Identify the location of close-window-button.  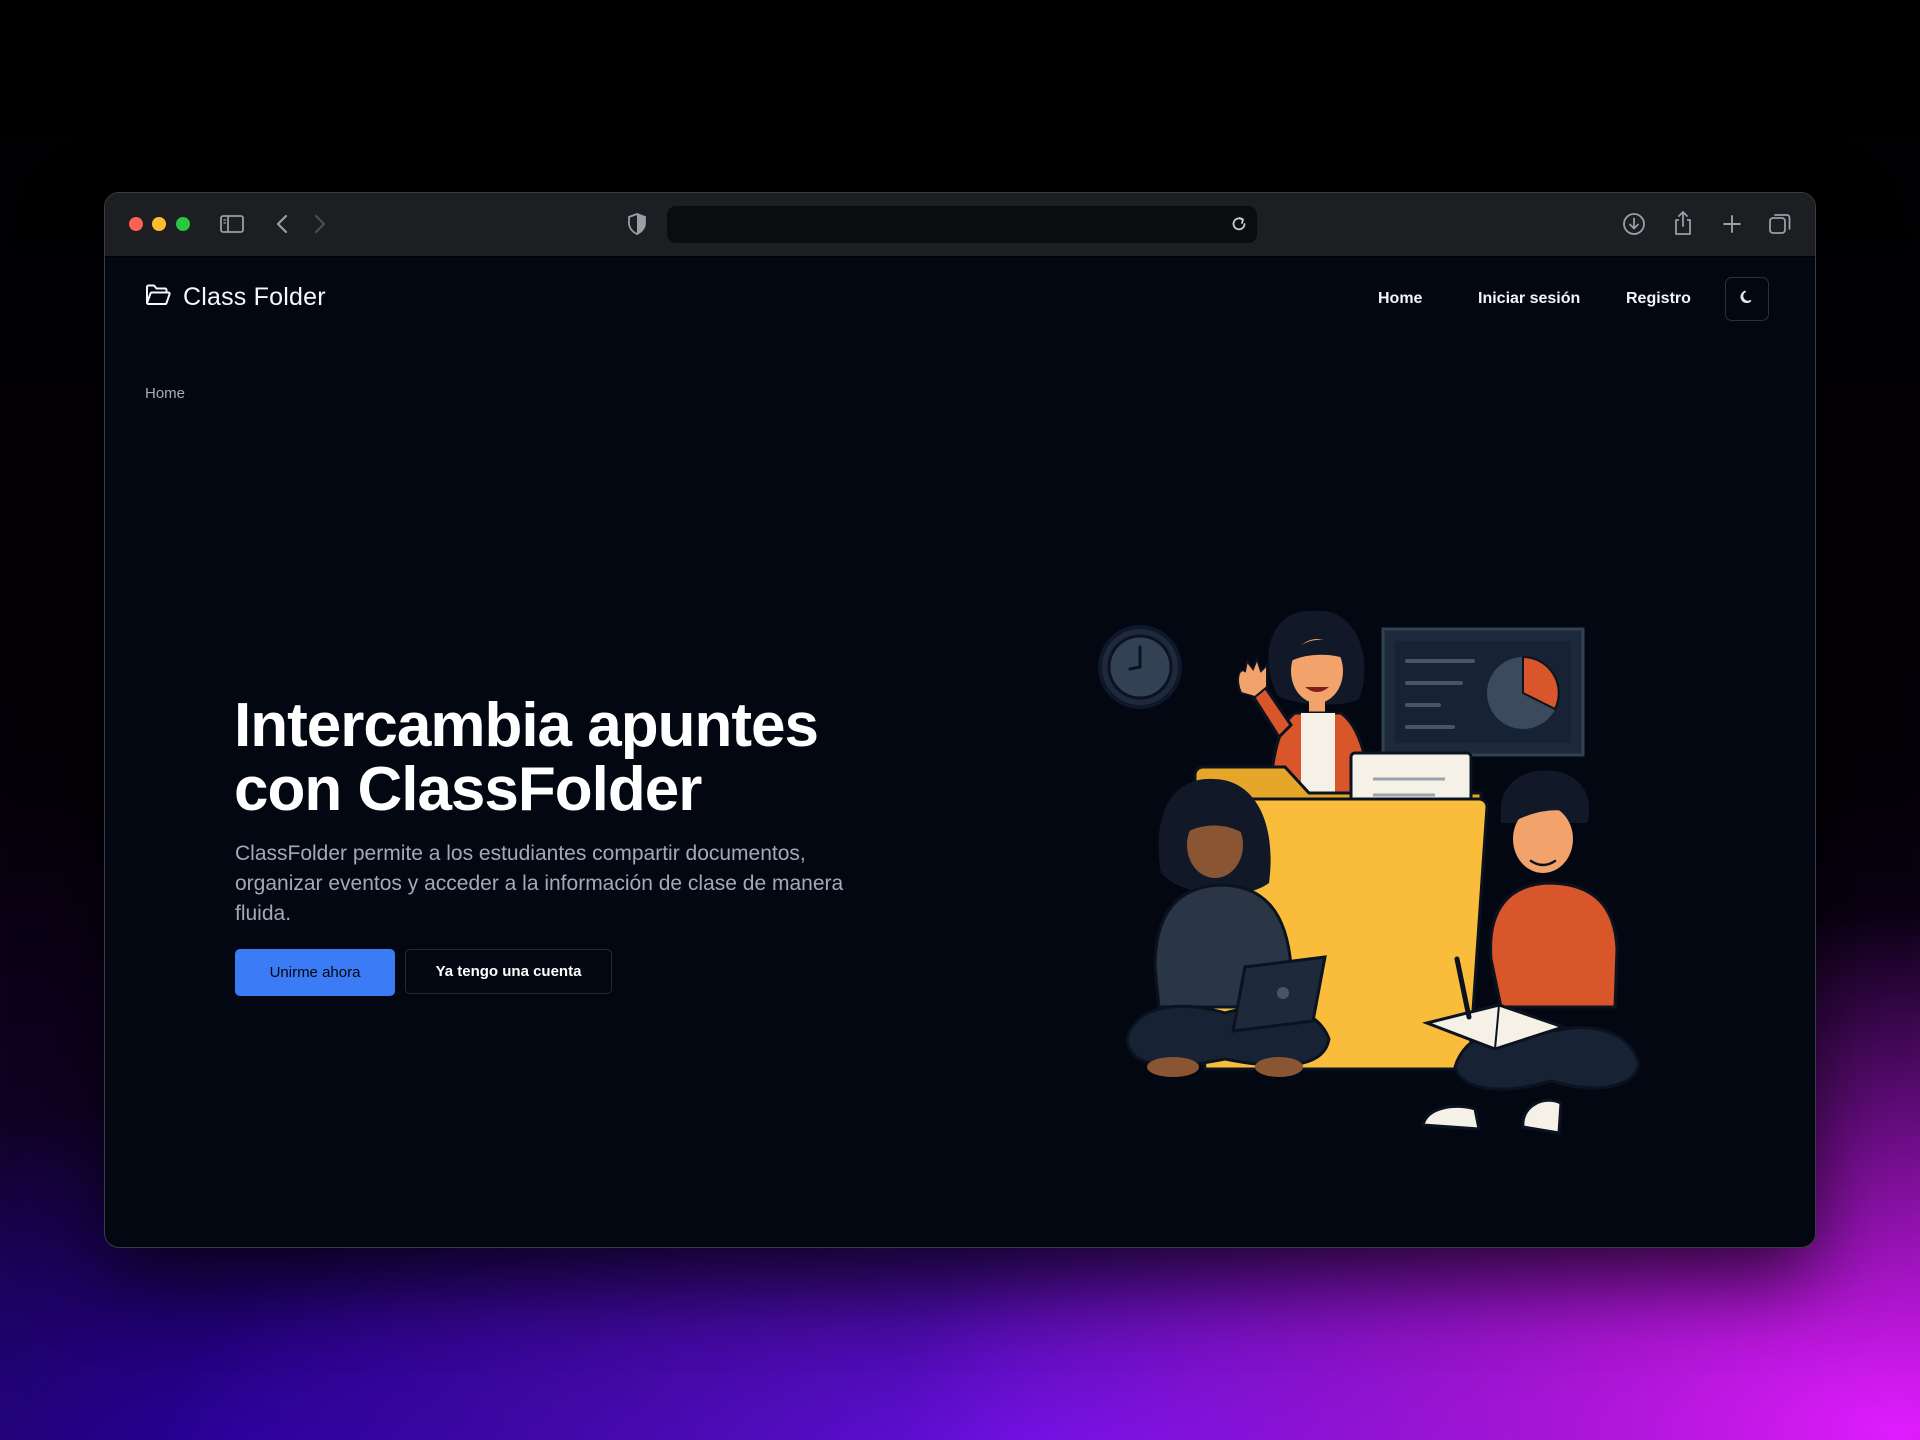
(136, 224).